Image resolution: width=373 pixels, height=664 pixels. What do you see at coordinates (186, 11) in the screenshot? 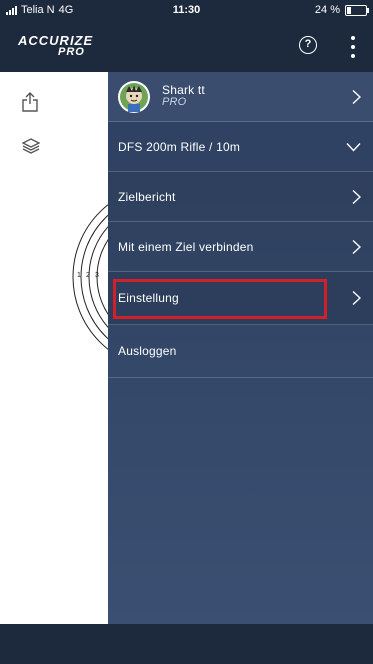
I see `status-bar: Telia N 4G 11:30 24 %` at bounding box center [186, 11].